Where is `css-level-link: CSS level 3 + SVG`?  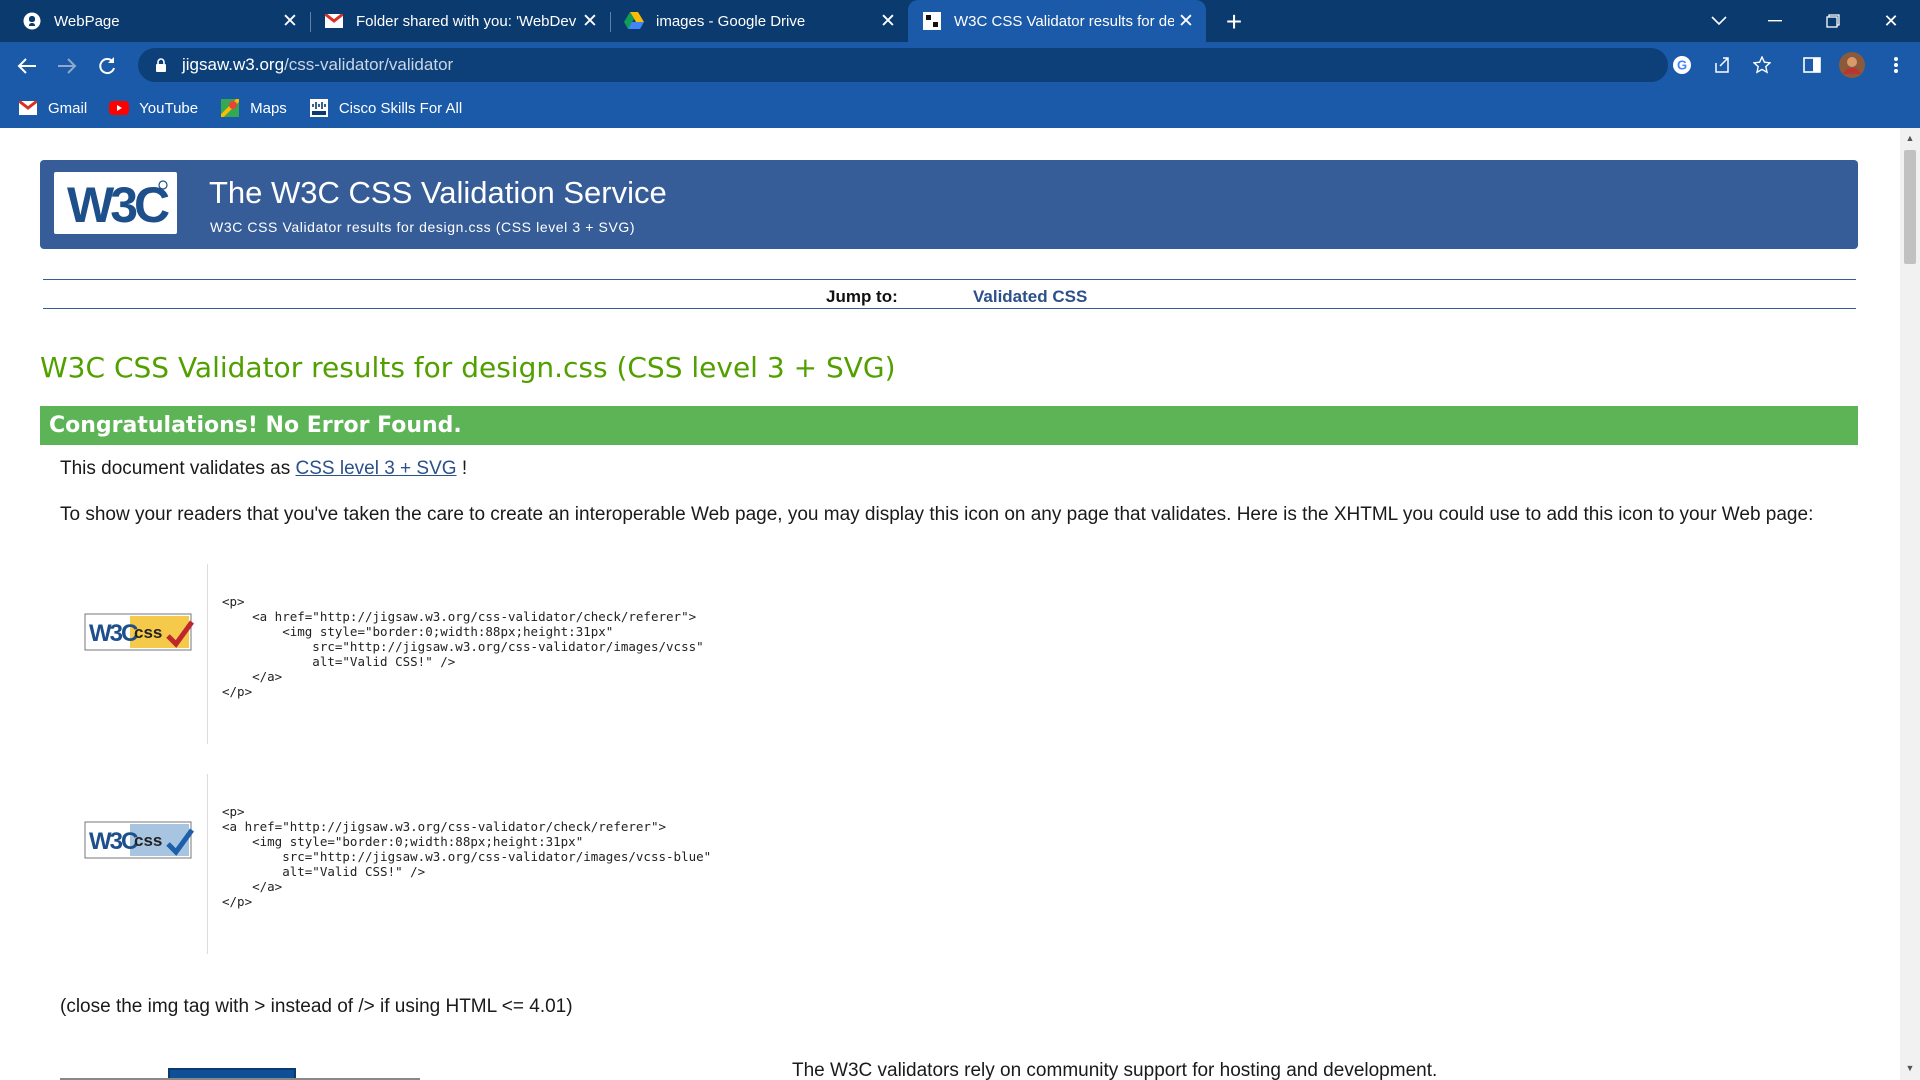
css-level-link: CSS level 3 + SVG is located at coordinates (376, 468).